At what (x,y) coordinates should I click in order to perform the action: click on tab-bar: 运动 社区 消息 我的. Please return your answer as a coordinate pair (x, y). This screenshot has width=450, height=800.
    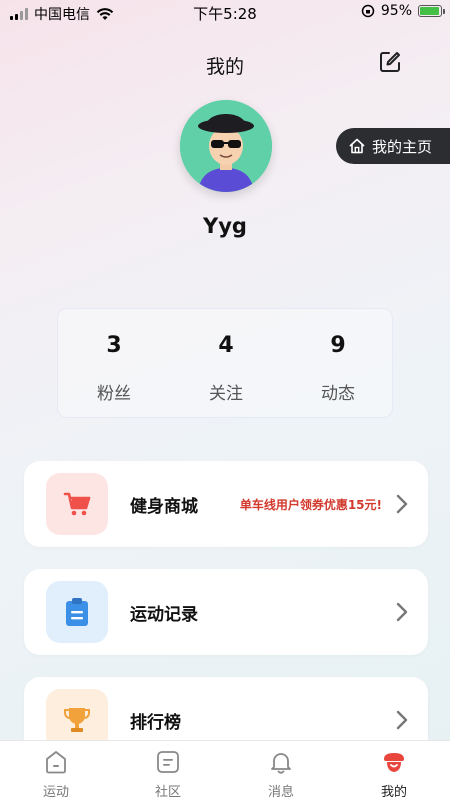
    Looking at the image, I should click on (225, 770).